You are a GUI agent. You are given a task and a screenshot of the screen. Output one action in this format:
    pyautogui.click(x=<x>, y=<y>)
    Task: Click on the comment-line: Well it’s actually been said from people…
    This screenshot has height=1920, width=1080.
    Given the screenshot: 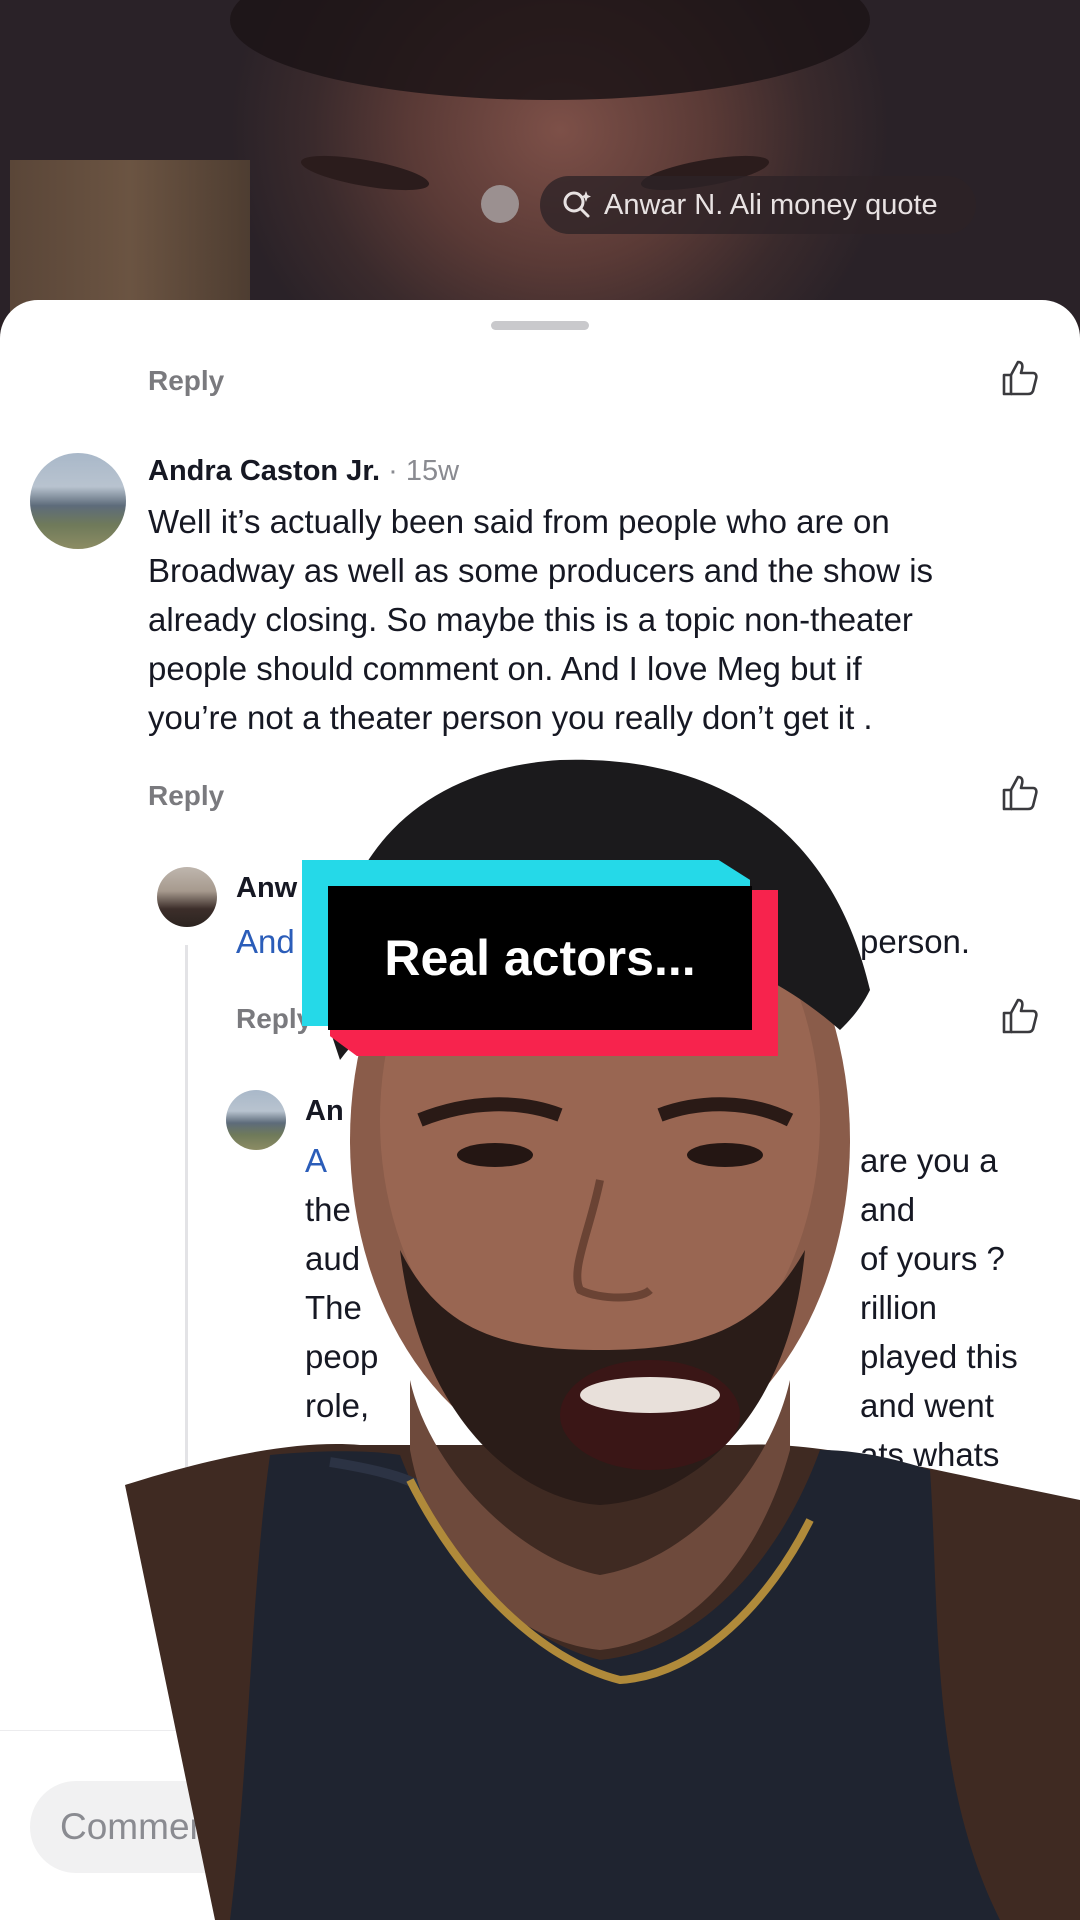 What is the action you would take?
    pyautogui.click(x=519, y=521)
    